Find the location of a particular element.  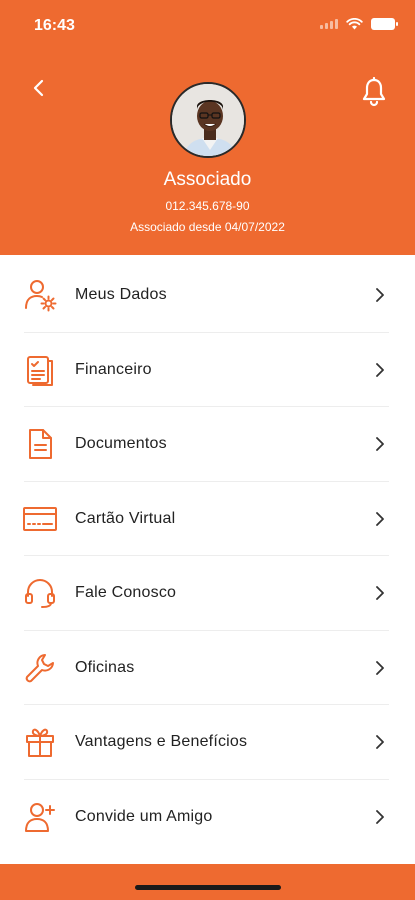

menu-item-fale-conosco: Fale Conosco is located at coordinates (207, 593).